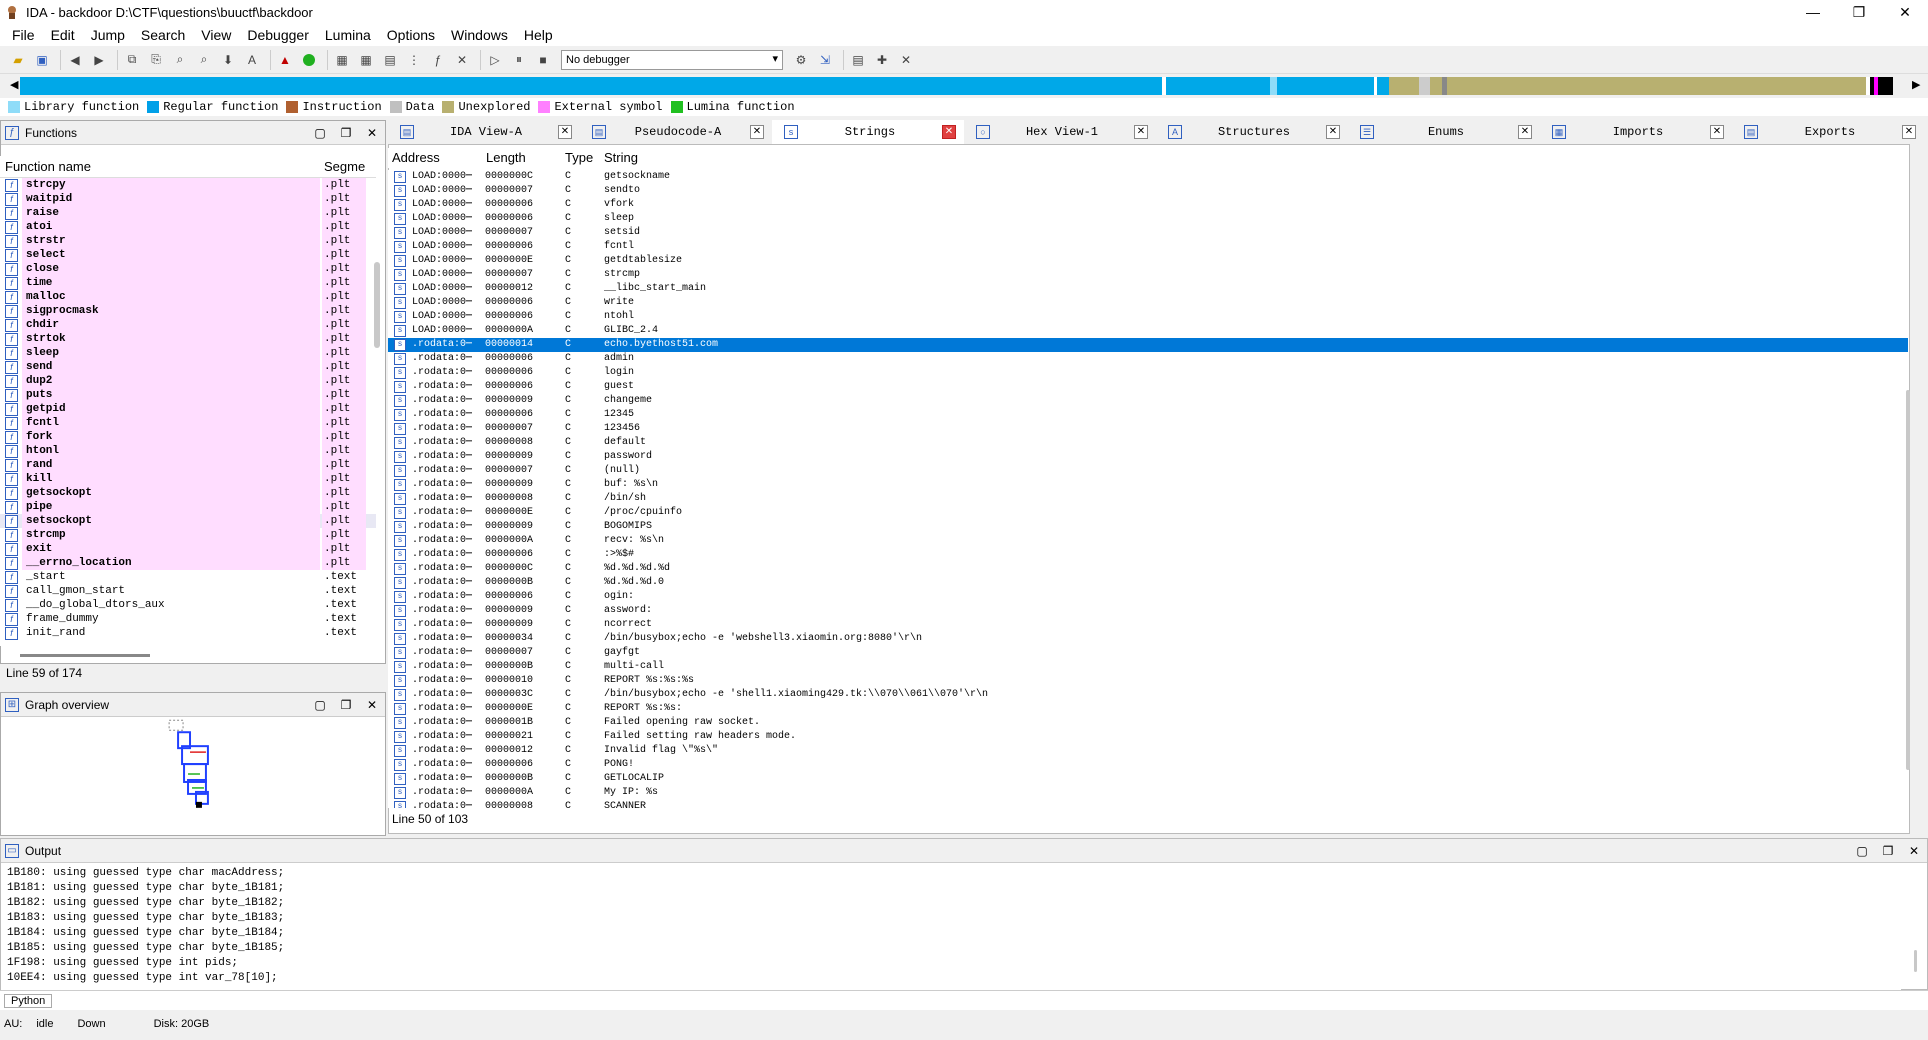  What do you see at coordinates (188, 199) in the screenshot?
I see `function-row: f waitpid .plt` at bounding box center [188, 199].